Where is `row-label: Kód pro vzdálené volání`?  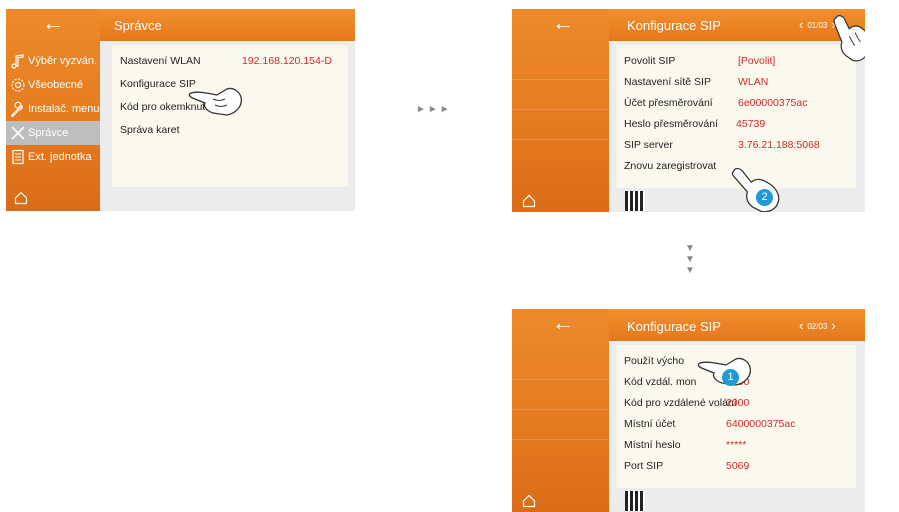 row-label: Kód pro vzdálené volání is located at coordinates (680, 403).